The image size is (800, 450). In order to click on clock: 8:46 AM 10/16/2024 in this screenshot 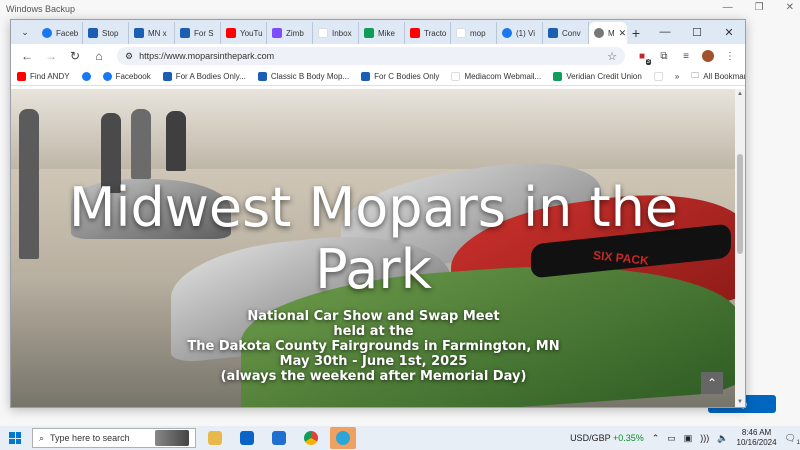, I will do `click(757, 438)`.